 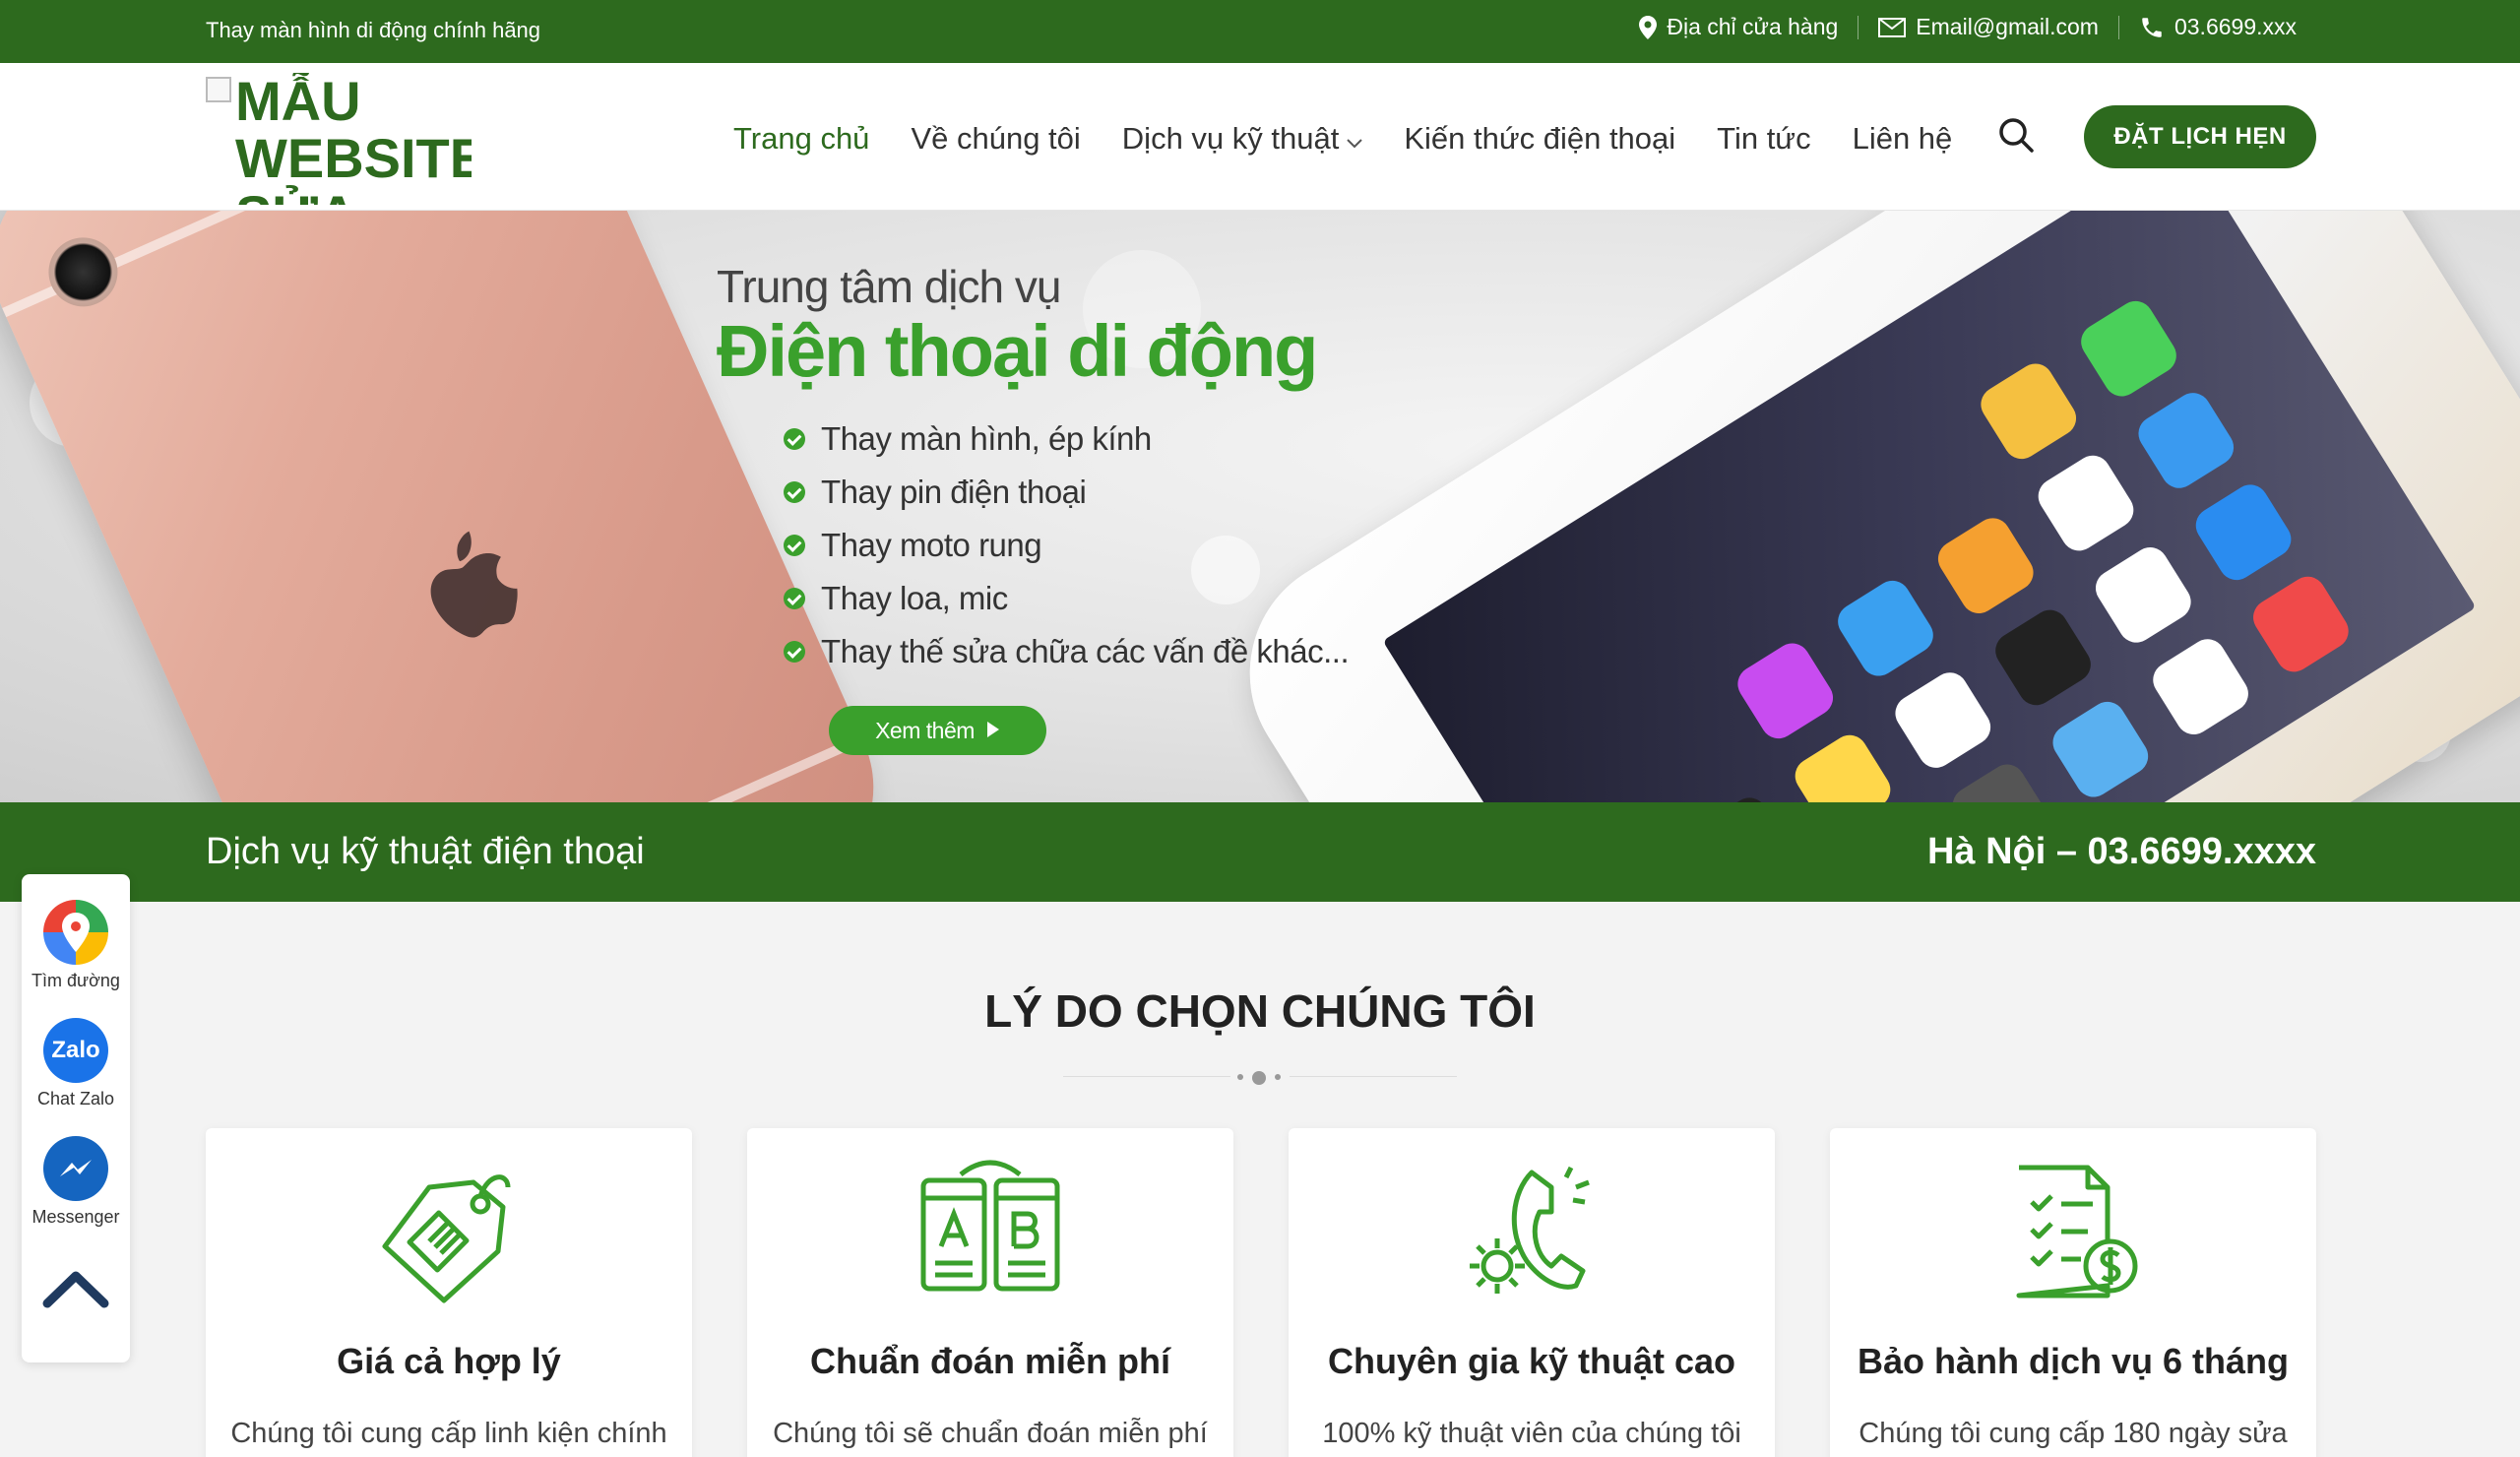 What do you see at coordinates (2235, 26) in the screenshot?
I see `phone-text: 03.6699.xxx` at bounding box center [2235, 26].